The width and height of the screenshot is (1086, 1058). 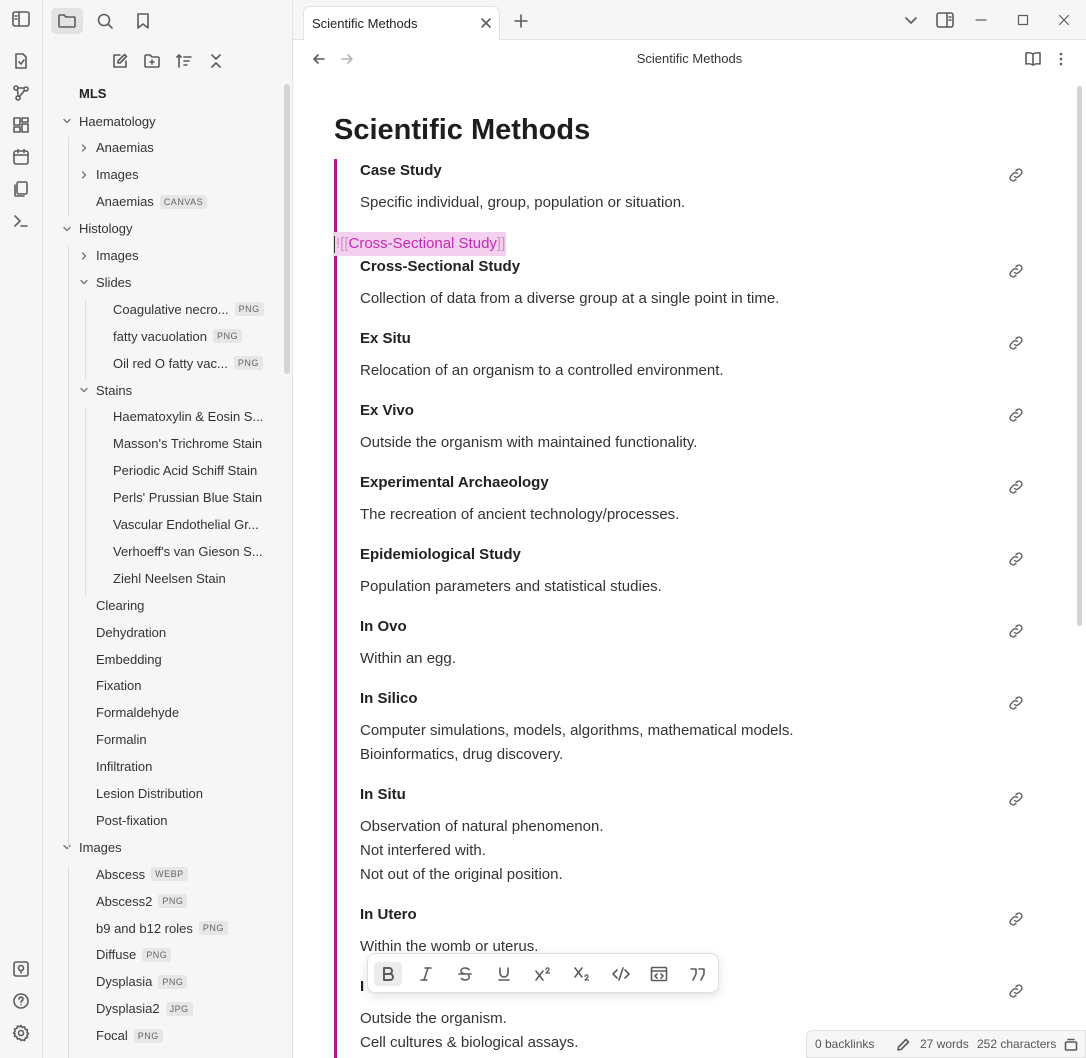 What do you see at coordinates (401, 170) in the screenshot?
I see `entry-heading: Case Study` at bounding box center [401, 170].